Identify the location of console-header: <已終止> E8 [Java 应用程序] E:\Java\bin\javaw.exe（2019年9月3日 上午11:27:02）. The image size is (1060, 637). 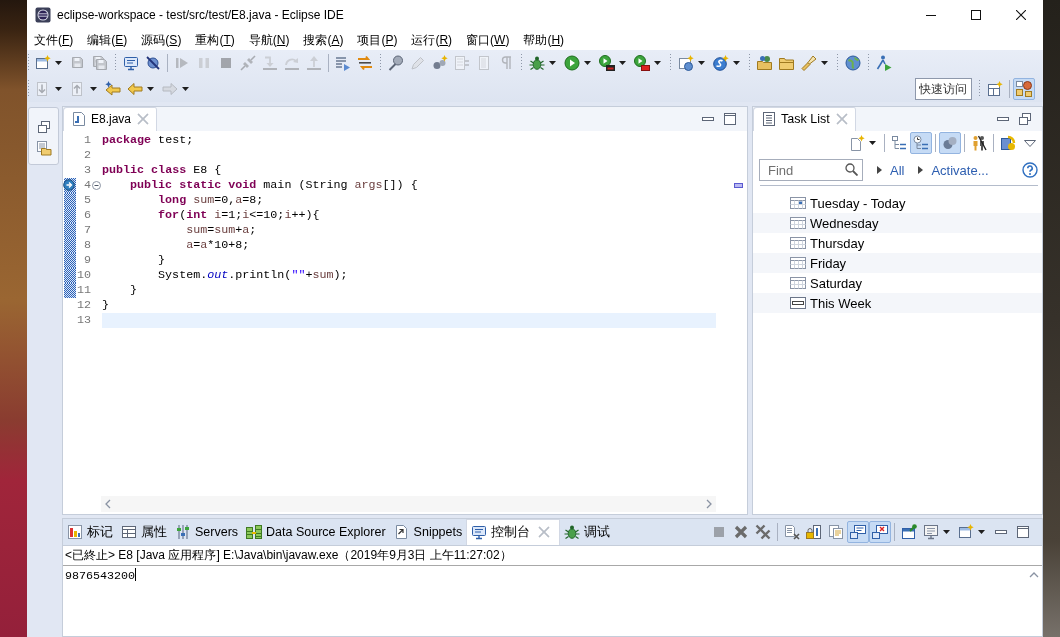
(288, 555).